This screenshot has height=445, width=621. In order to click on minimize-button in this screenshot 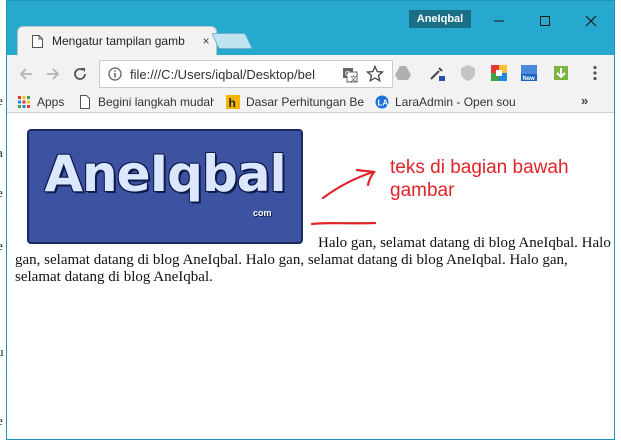, I will do `click(499, 21)`.